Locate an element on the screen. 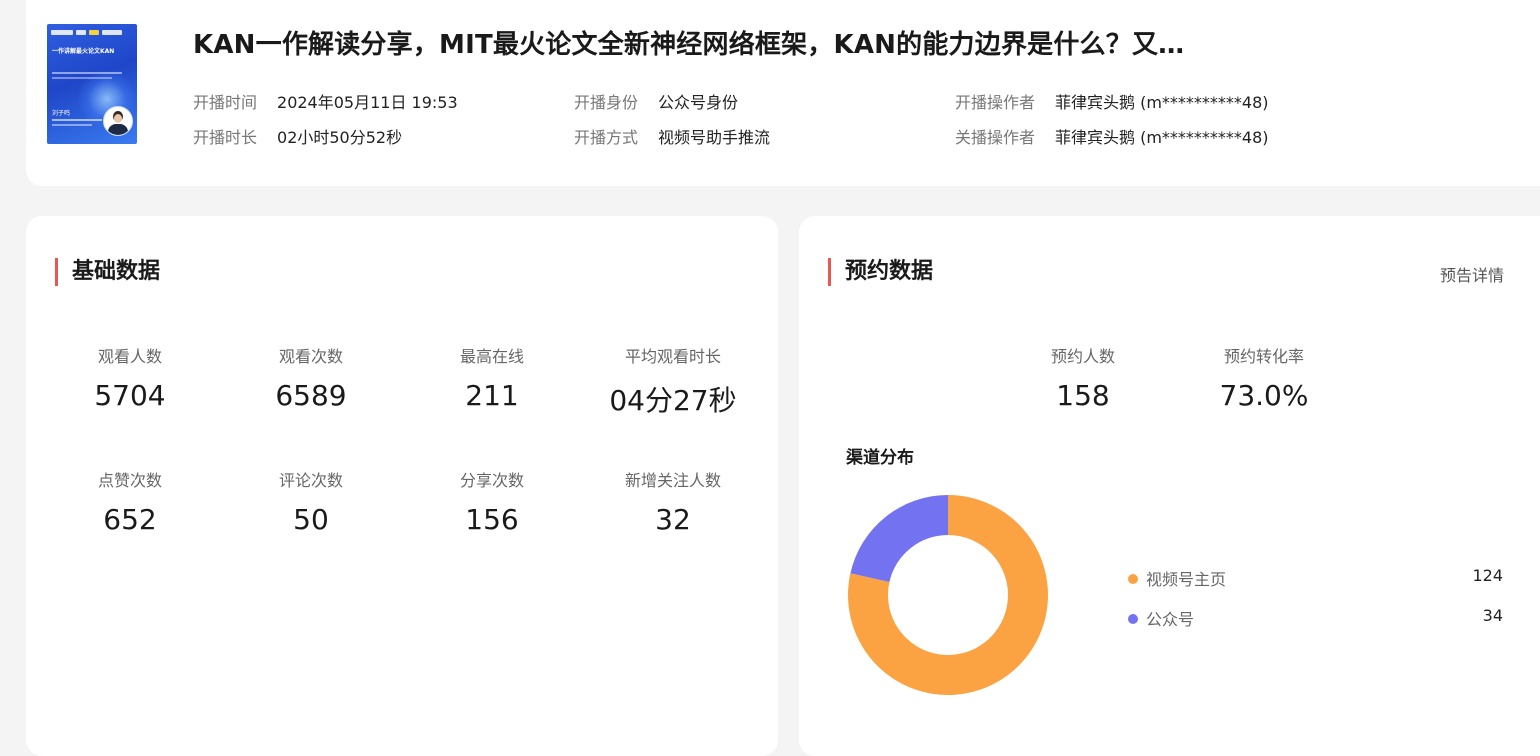 This screenshot has height=756, width=1540. stat-value: 211 is located at coordinates (492, 395).